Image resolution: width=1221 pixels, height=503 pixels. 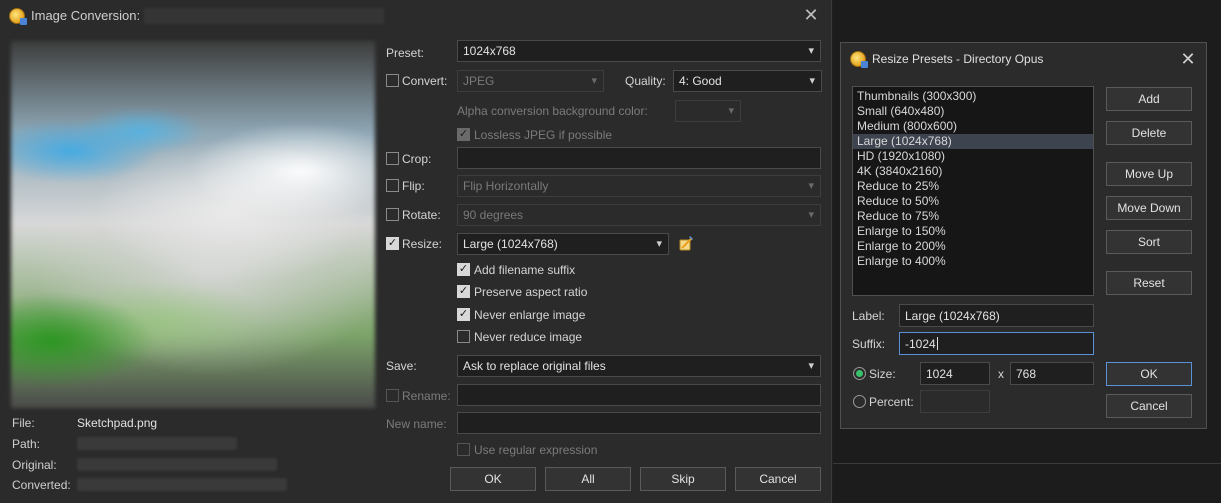 What do you see at coordinates (463, 291) in the screenshot?
I see `preserve-aspect-checkbox` at bounding box center [463, 291].